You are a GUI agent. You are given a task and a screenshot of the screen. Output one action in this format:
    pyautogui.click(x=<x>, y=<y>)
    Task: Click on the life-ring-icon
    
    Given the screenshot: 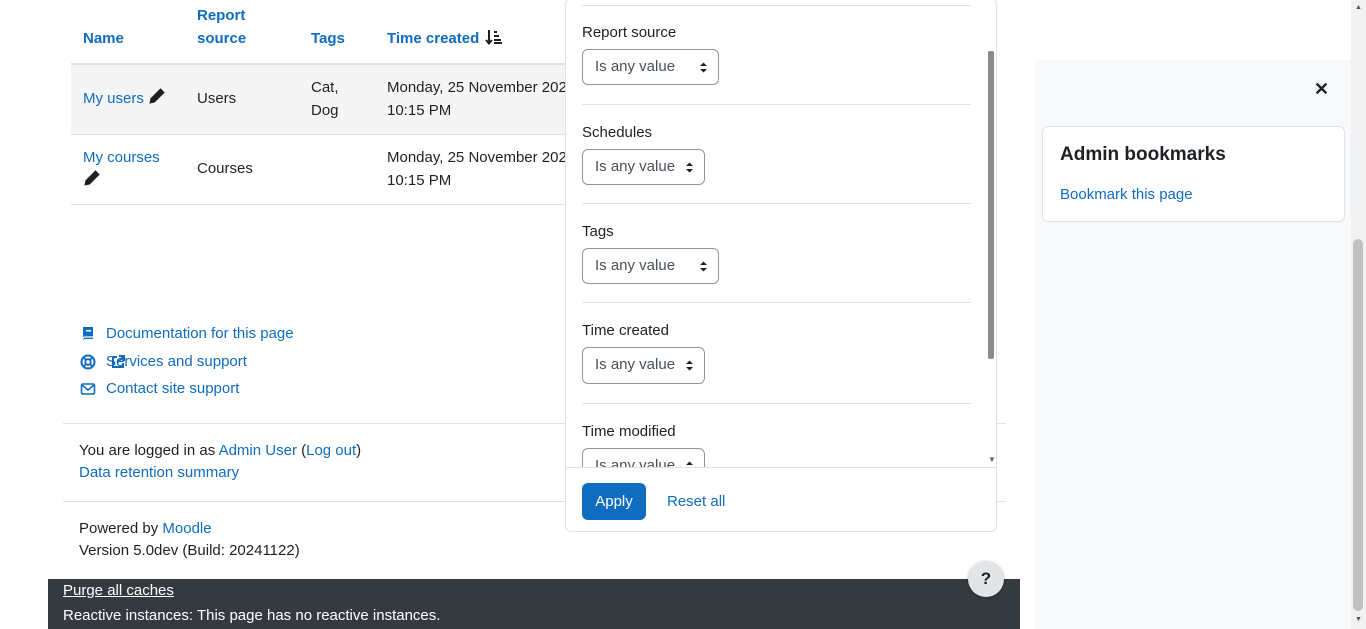 What is the action you would take?
    pyautogui.click(x=88, y=362)
    